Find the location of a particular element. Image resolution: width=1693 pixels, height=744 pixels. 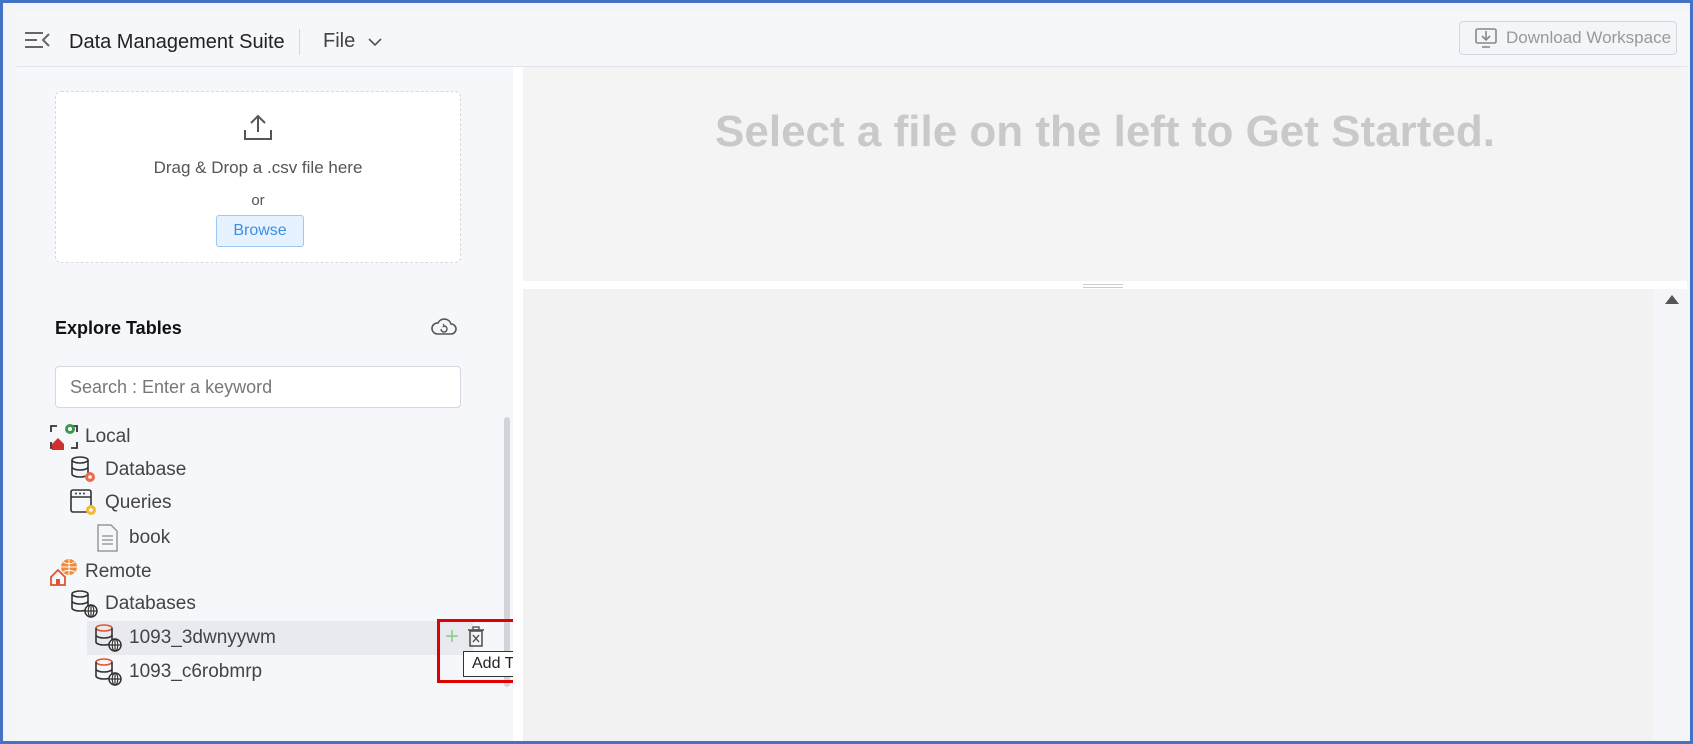

upload-icon is located at coordinates (258, 127).